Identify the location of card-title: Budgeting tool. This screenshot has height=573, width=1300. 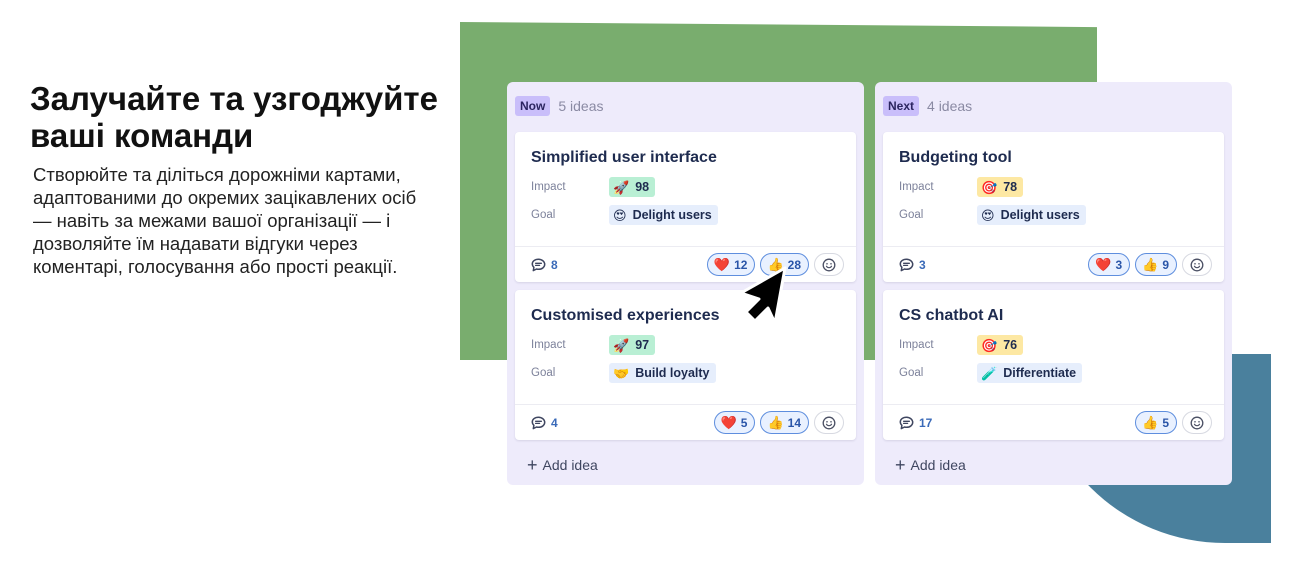
(955, 157).